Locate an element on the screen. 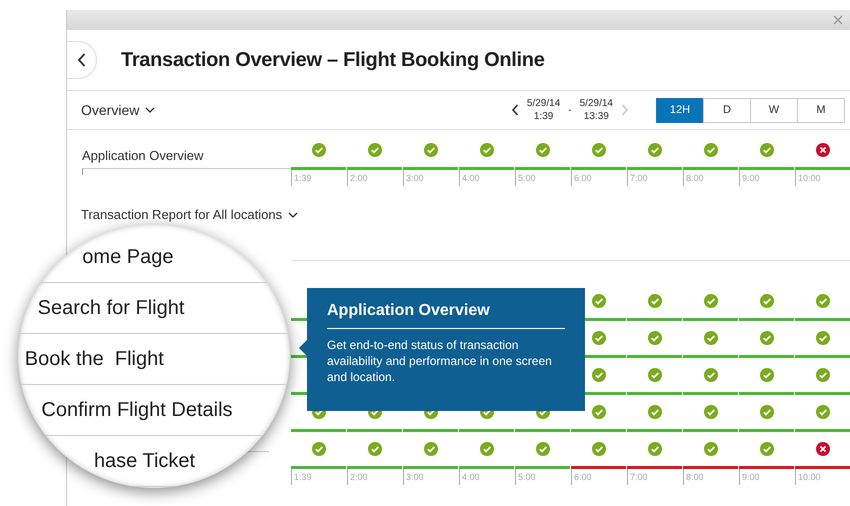  transaction-label: hase Ticket is located at coordinates (145, 461).